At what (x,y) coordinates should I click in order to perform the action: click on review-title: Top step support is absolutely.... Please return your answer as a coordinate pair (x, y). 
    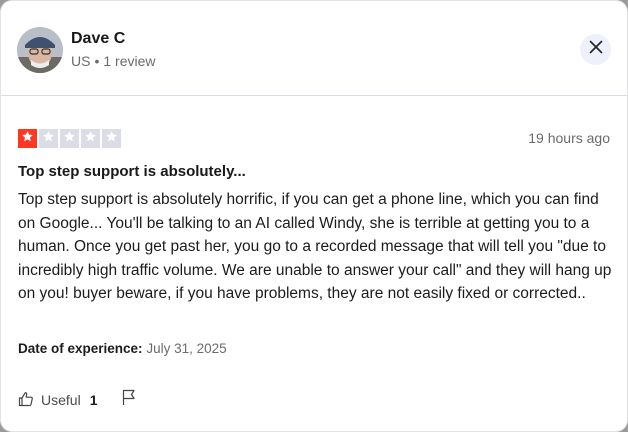
    Looking at the image, I should click on (132, 171).